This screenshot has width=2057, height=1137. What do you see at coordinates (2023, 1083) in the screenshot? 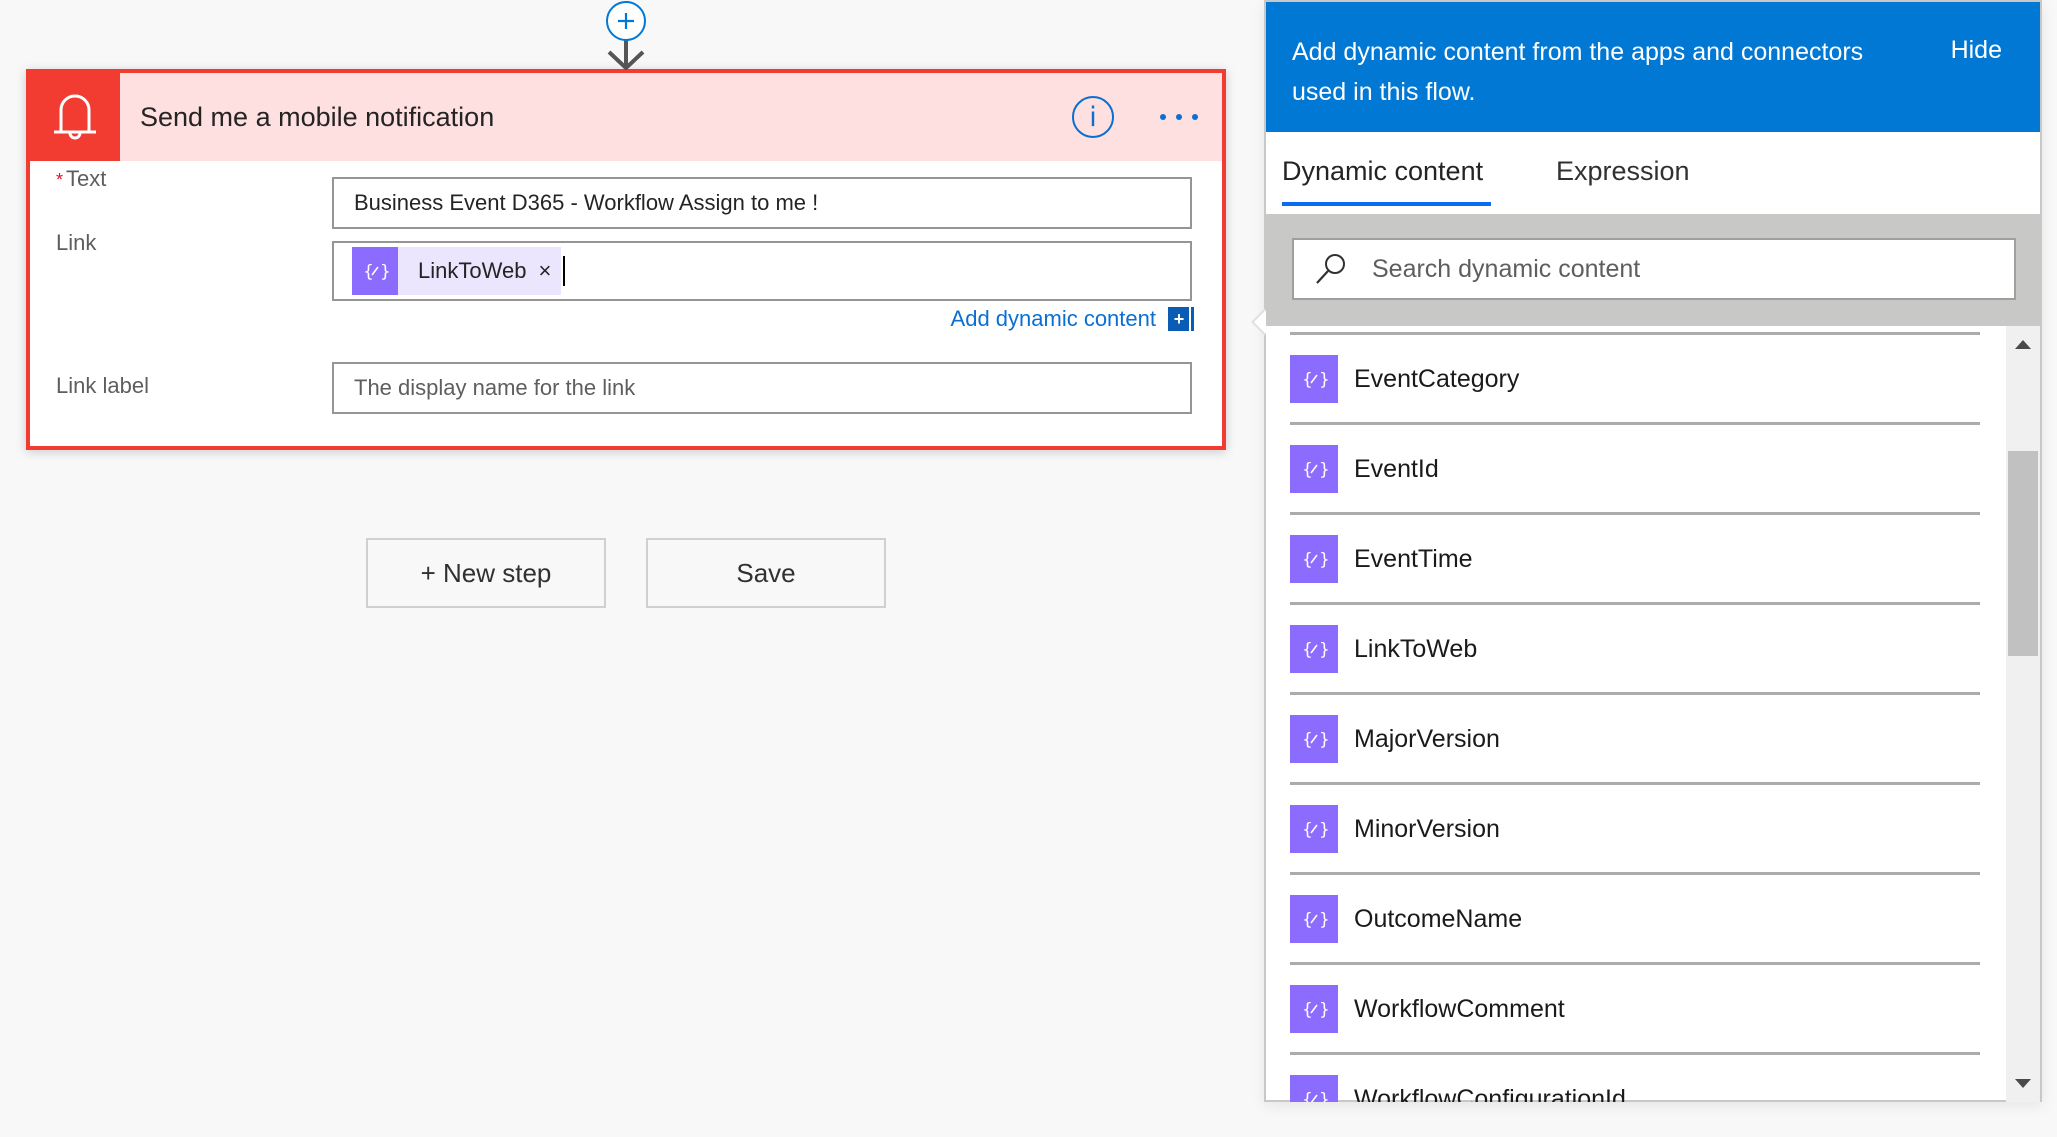
I see `scroll-down-arrow-icon` at bounding box center [2023, 1083].